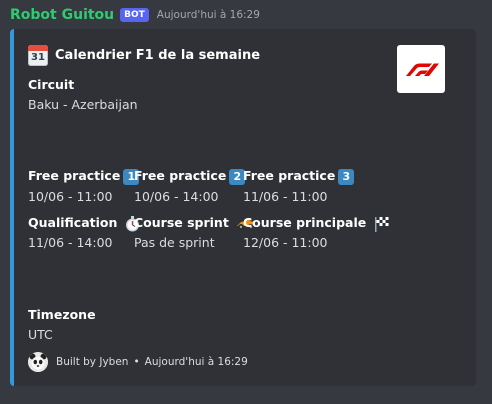  I want to click on field-fp2-name: Free practice 2, so click(190, 176).